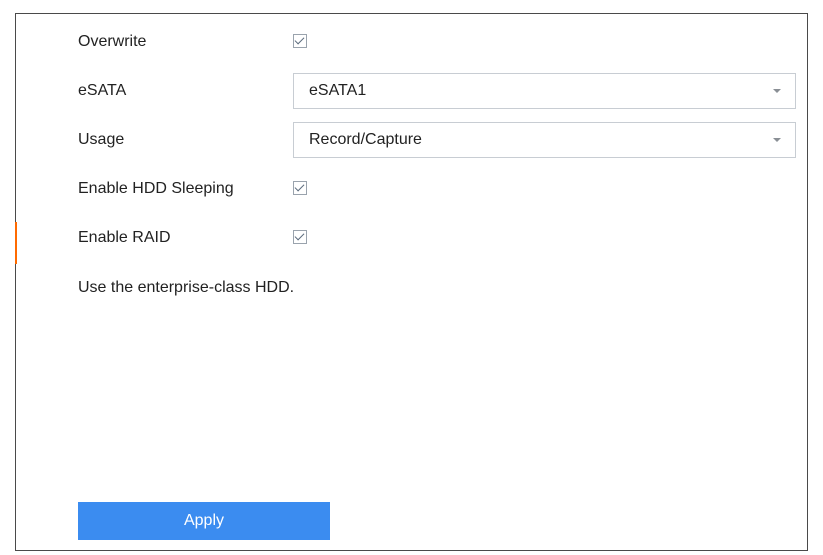 Image resolution: width=823 pixels, height=555 pixels. Describe the element at coordinates (300, 41) in the screenshot. I see `overwrite-checkbox` at that location.